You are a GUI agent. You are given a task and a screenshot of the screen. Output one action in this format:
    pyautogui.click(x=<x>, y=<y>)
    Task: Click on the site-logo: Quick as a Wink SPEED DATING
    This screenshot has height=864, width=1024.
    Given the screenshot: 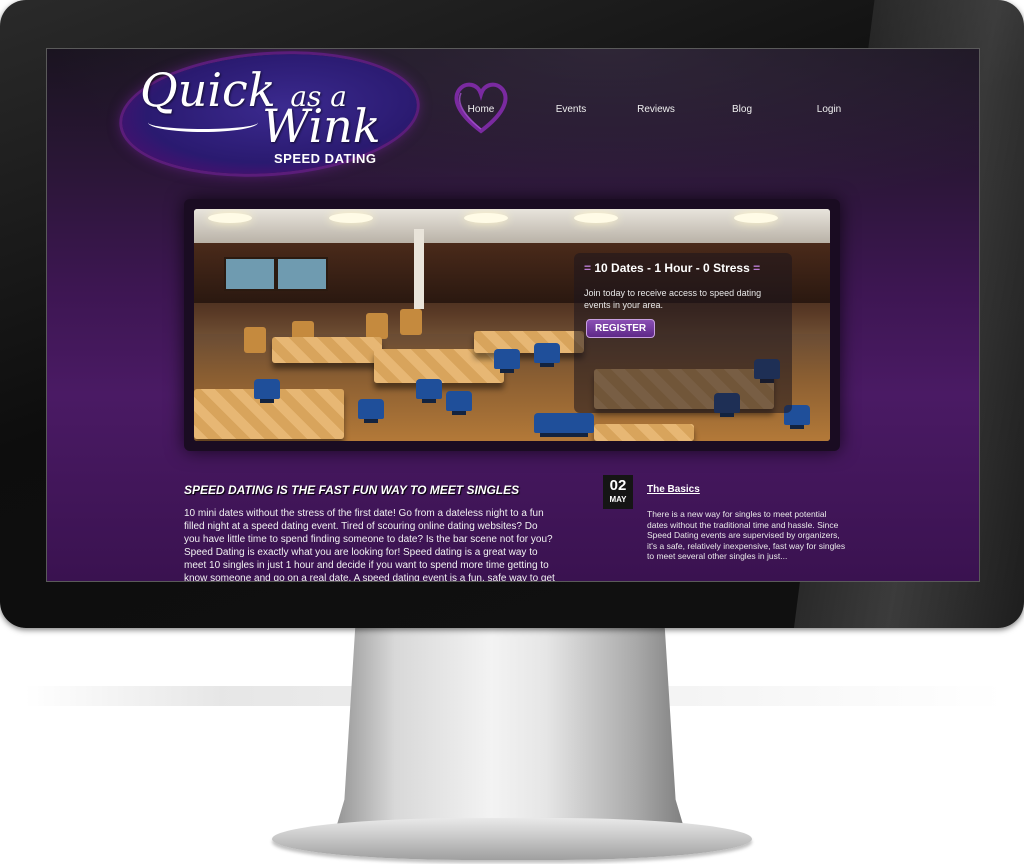 What is the action you would take?
    pyautogui.click(x=270, y=116)
    